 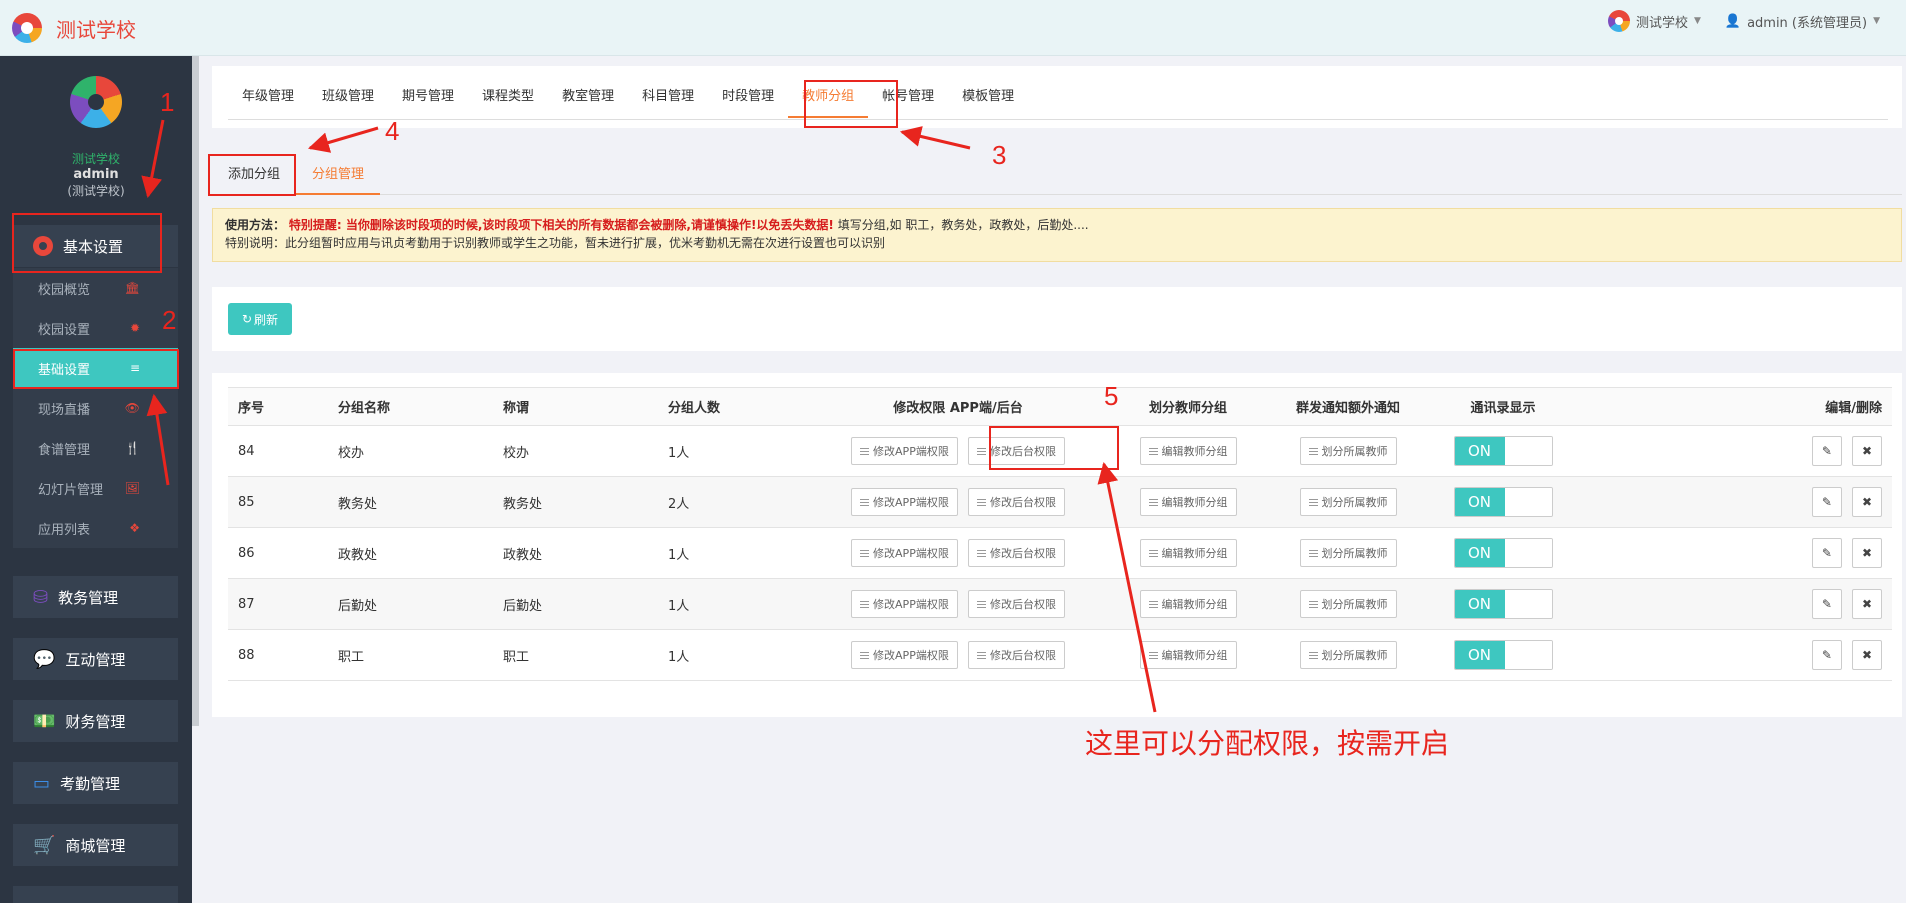 What do you see at coordinates (1194, 451) in the screenshot?
I see `button-label: 编辑教师分组` at bounding box center [1194, 451].